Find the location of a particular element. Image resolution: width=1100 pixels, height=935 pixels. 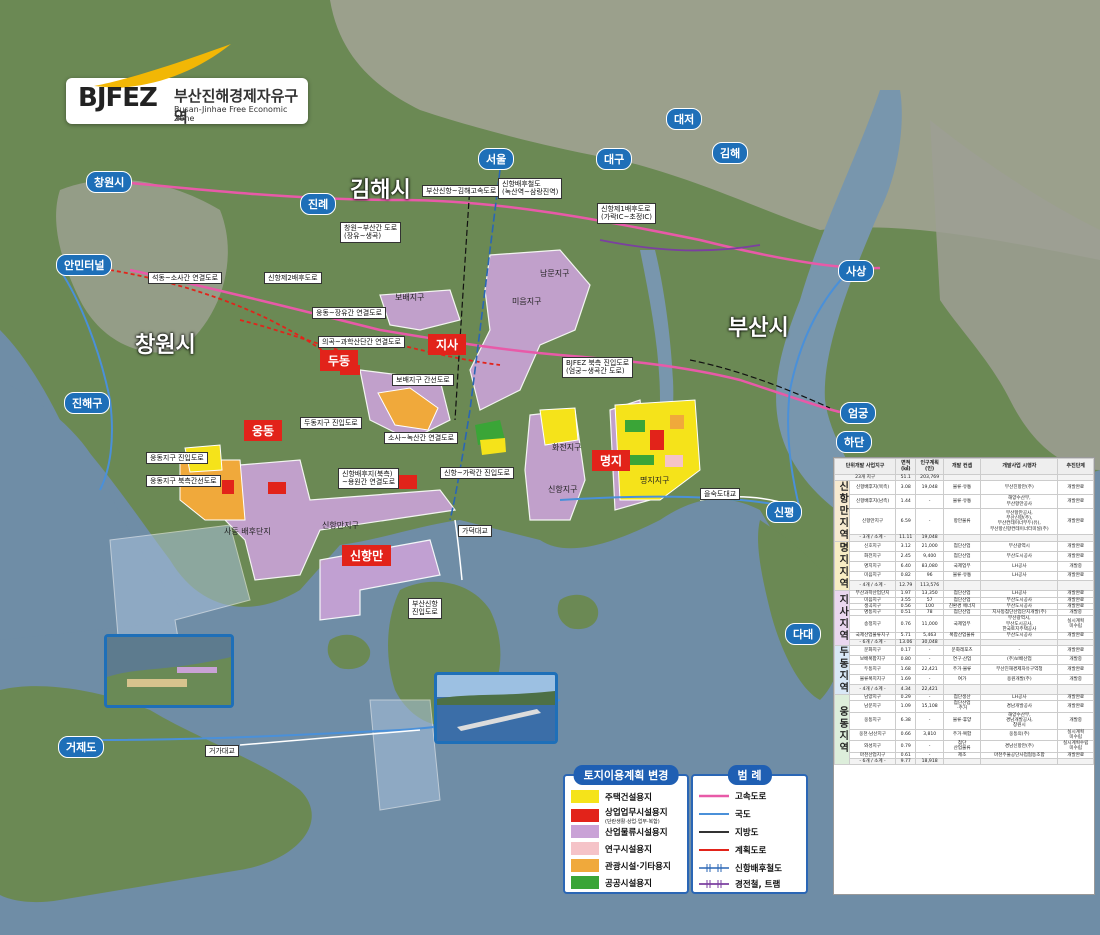

district-dudong: 두동 is located at coordinates (339, 360).